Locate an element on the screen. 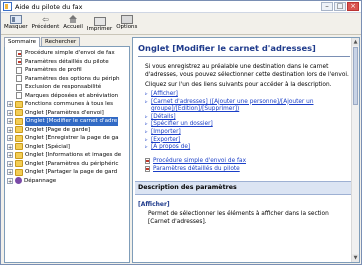  home-button: Accueil is located at coordinates (73, 22).